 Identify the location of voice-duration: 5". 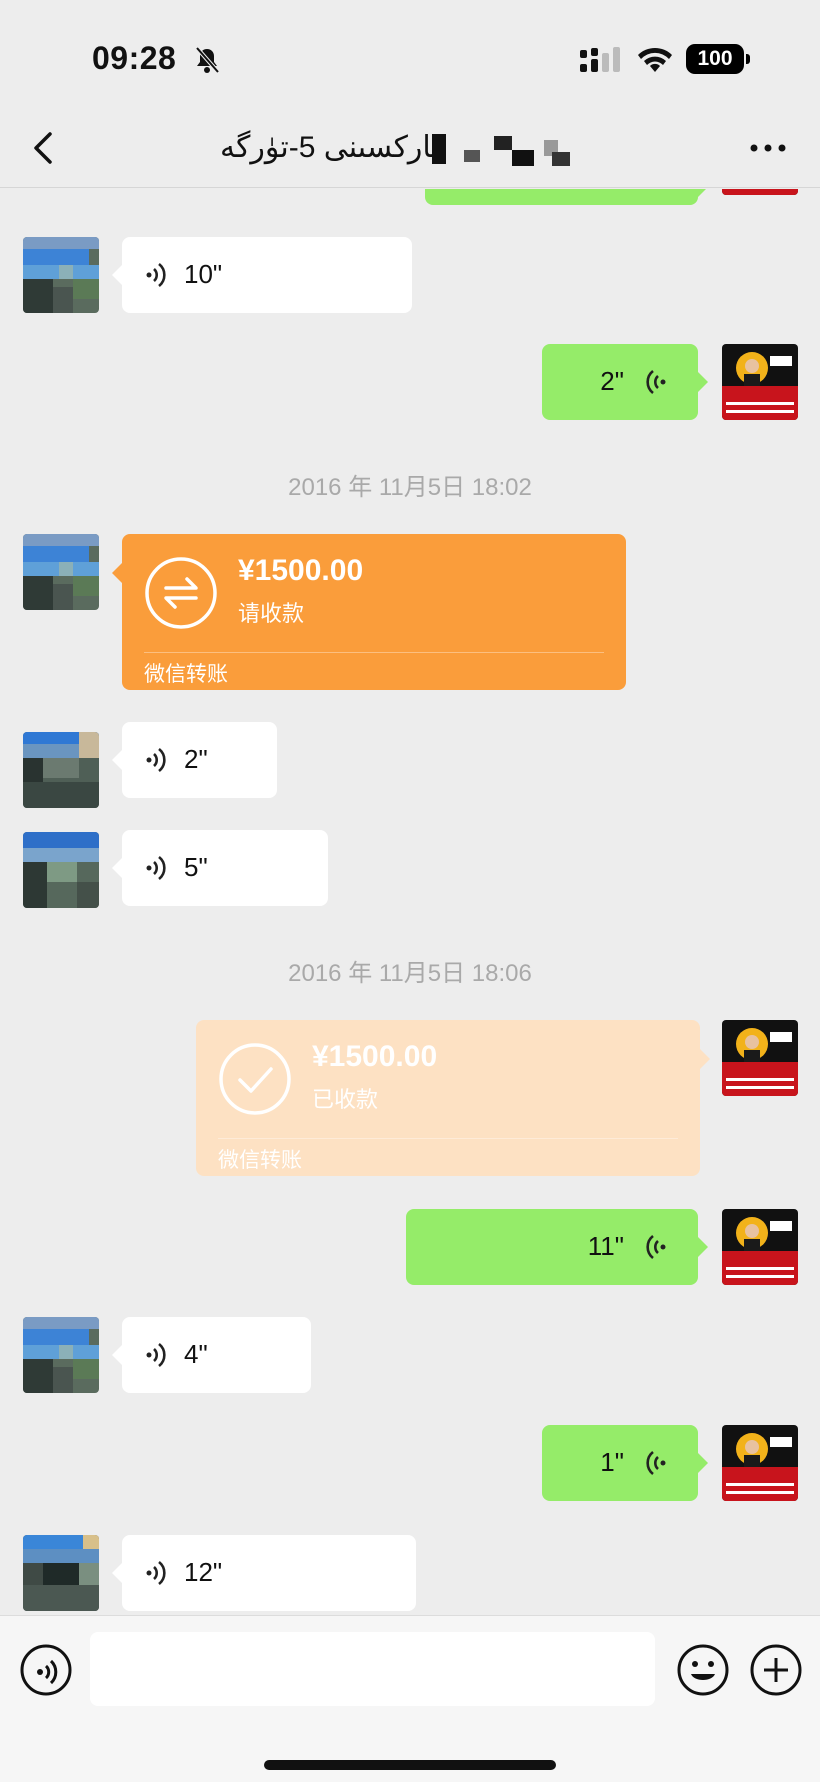
(196, 867).